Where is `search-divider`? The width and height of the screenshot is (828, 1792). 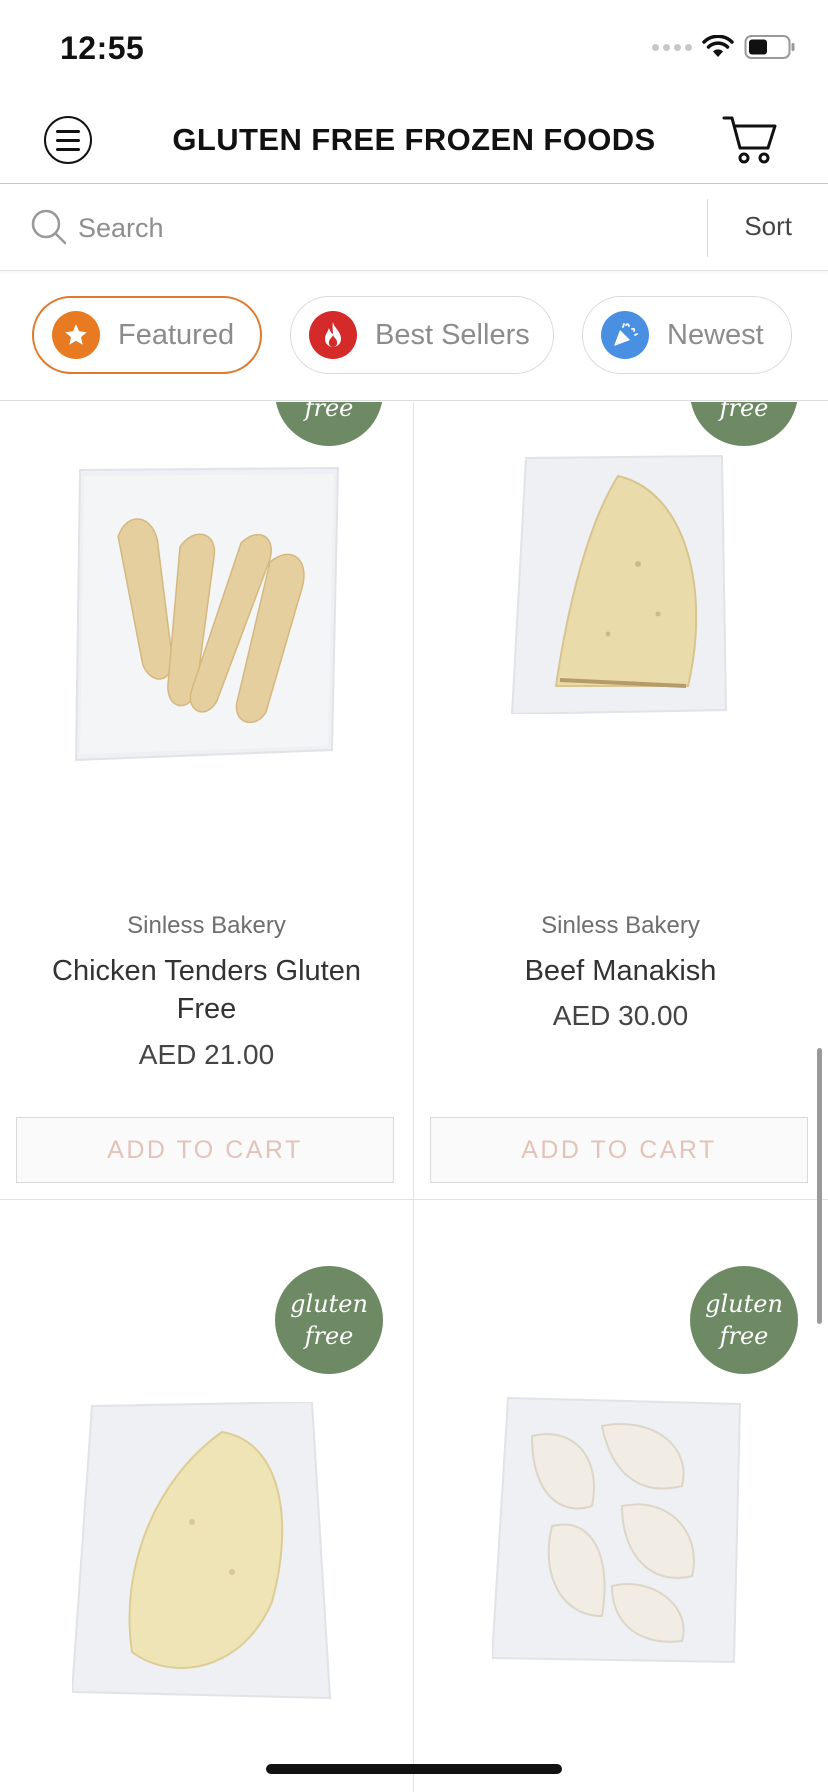
search-divider is located at coordinates (707, 228).